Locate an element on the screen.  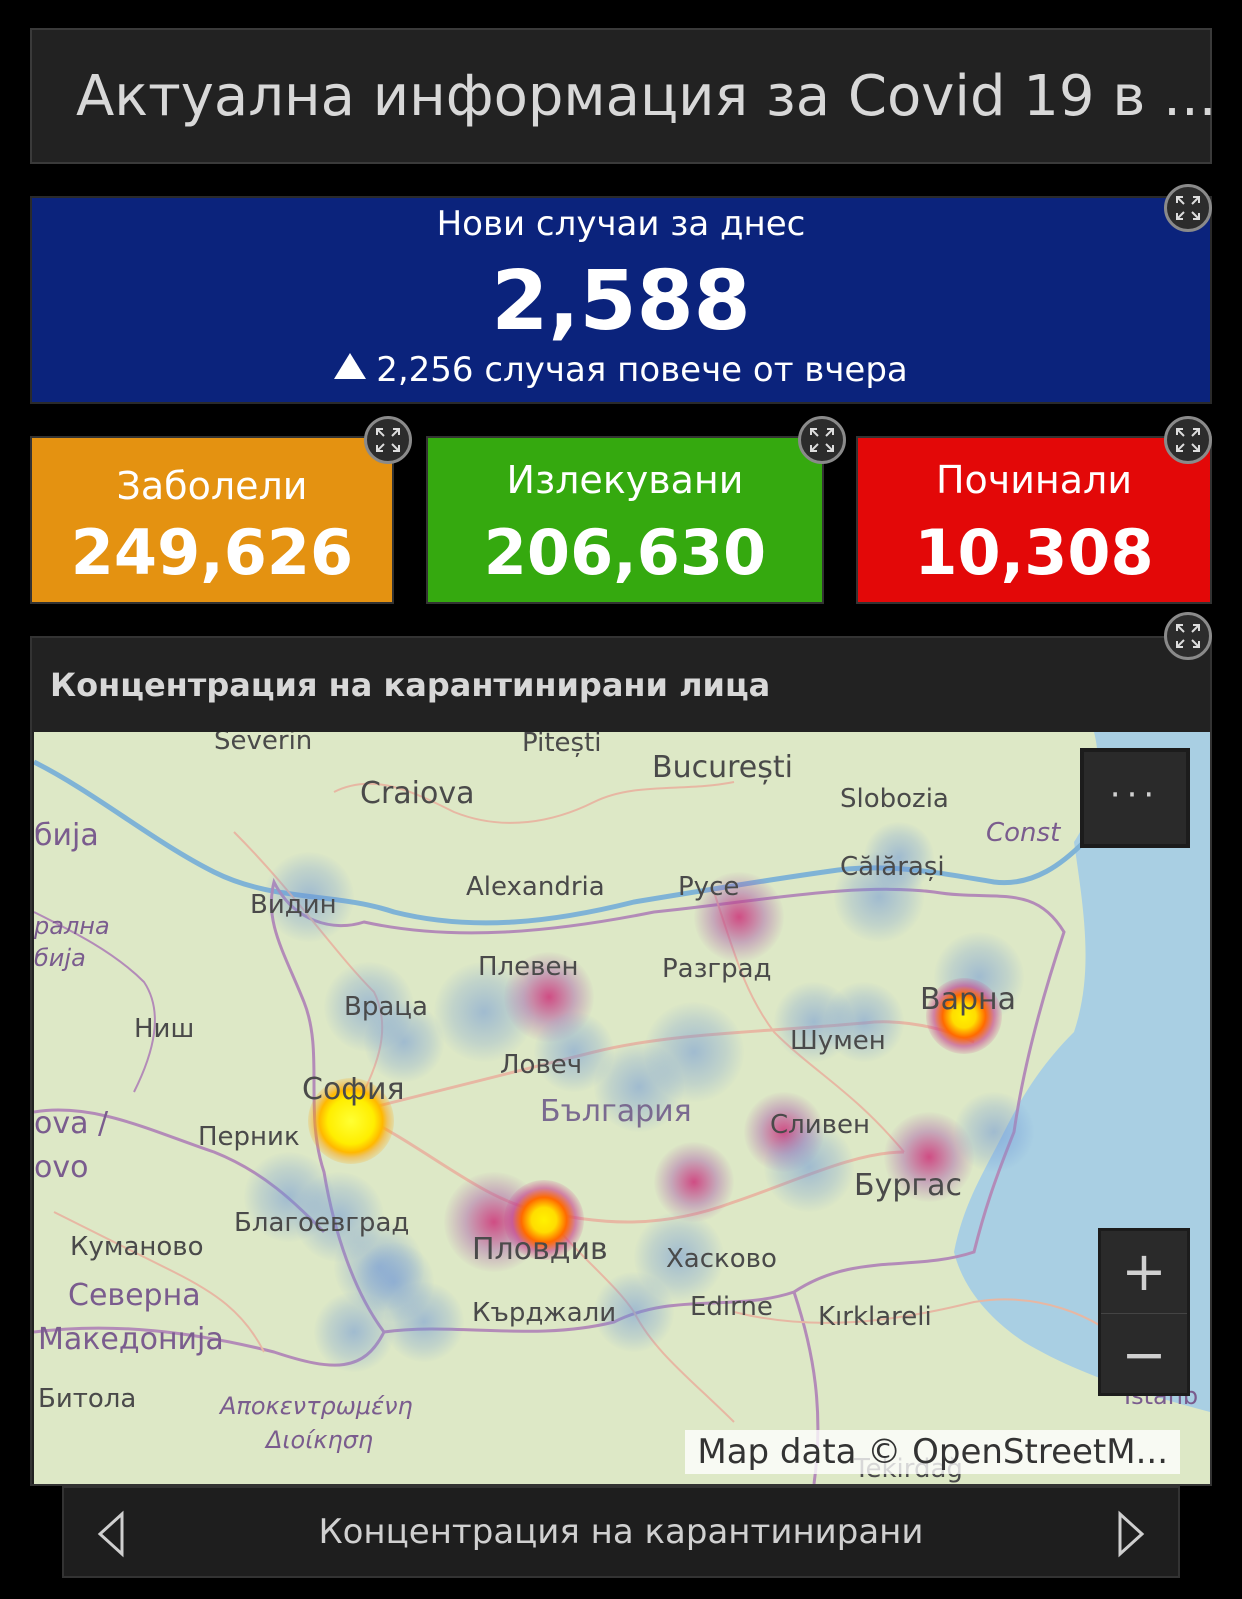
map-label-centralna: ралнa is located at coordinates (72, 926).